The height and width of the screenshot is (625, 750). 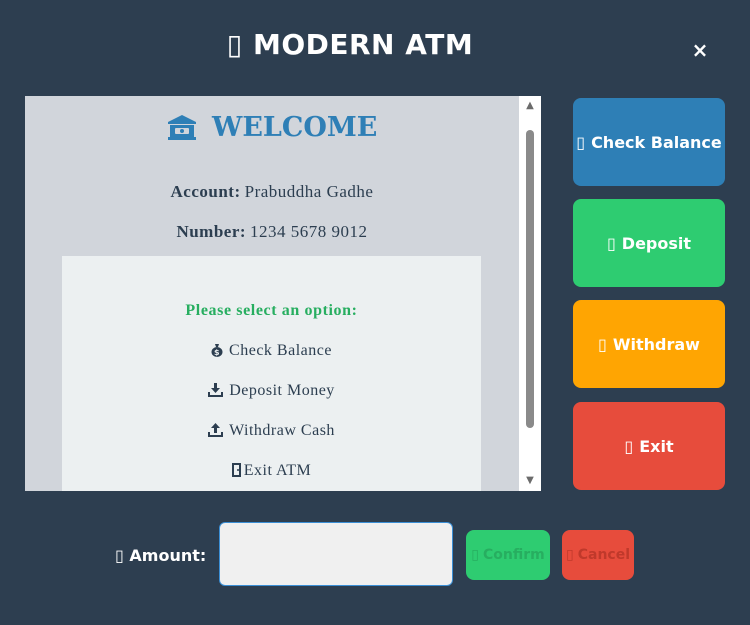 I want to click on option-label: Deposit Money, so click(x=282, y=390).